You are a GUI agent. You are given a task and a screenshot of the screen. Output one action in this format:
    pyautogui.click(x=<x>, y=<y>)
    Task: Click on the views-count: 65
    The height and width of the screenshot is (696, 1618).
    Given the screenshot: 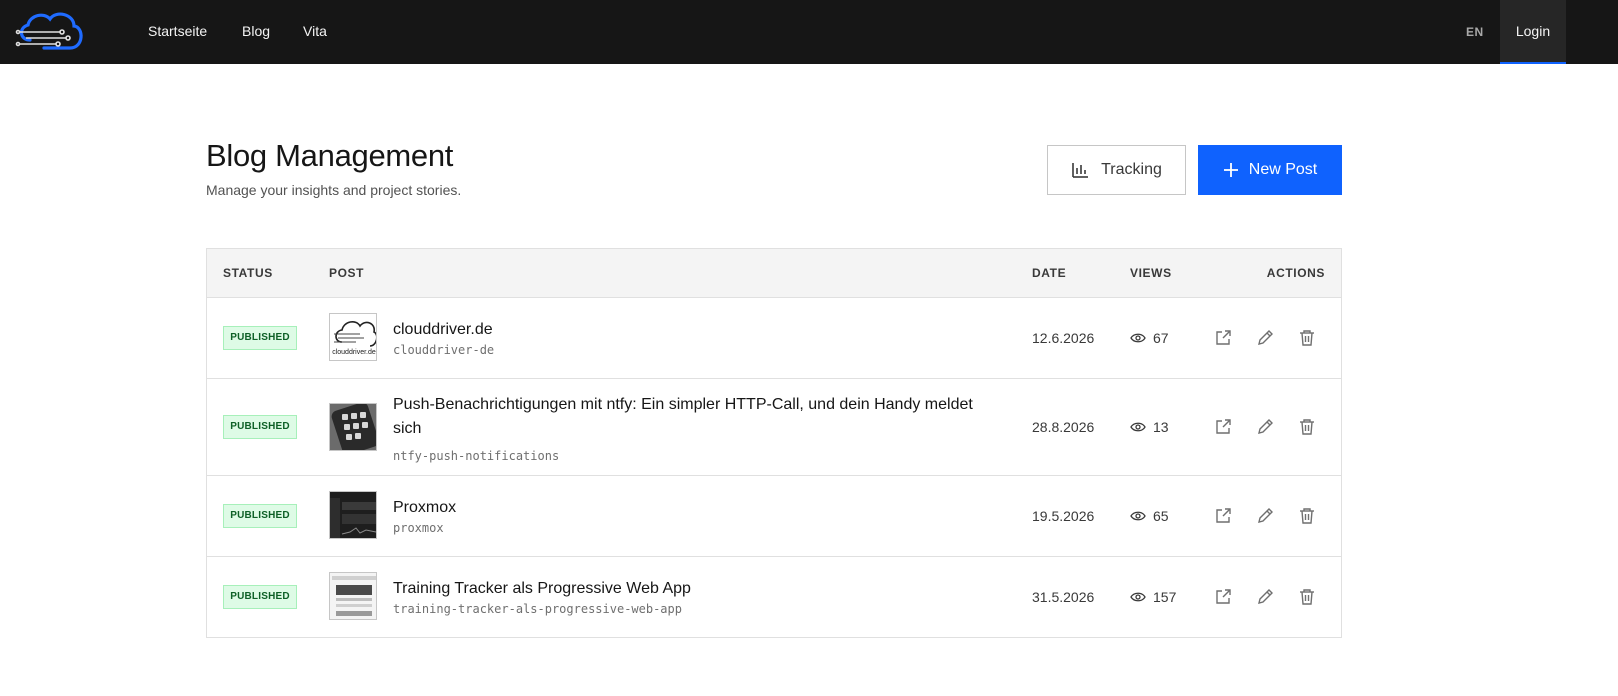 What is the action you would take?
    pyautogui.click(x=1161, y=516)
    